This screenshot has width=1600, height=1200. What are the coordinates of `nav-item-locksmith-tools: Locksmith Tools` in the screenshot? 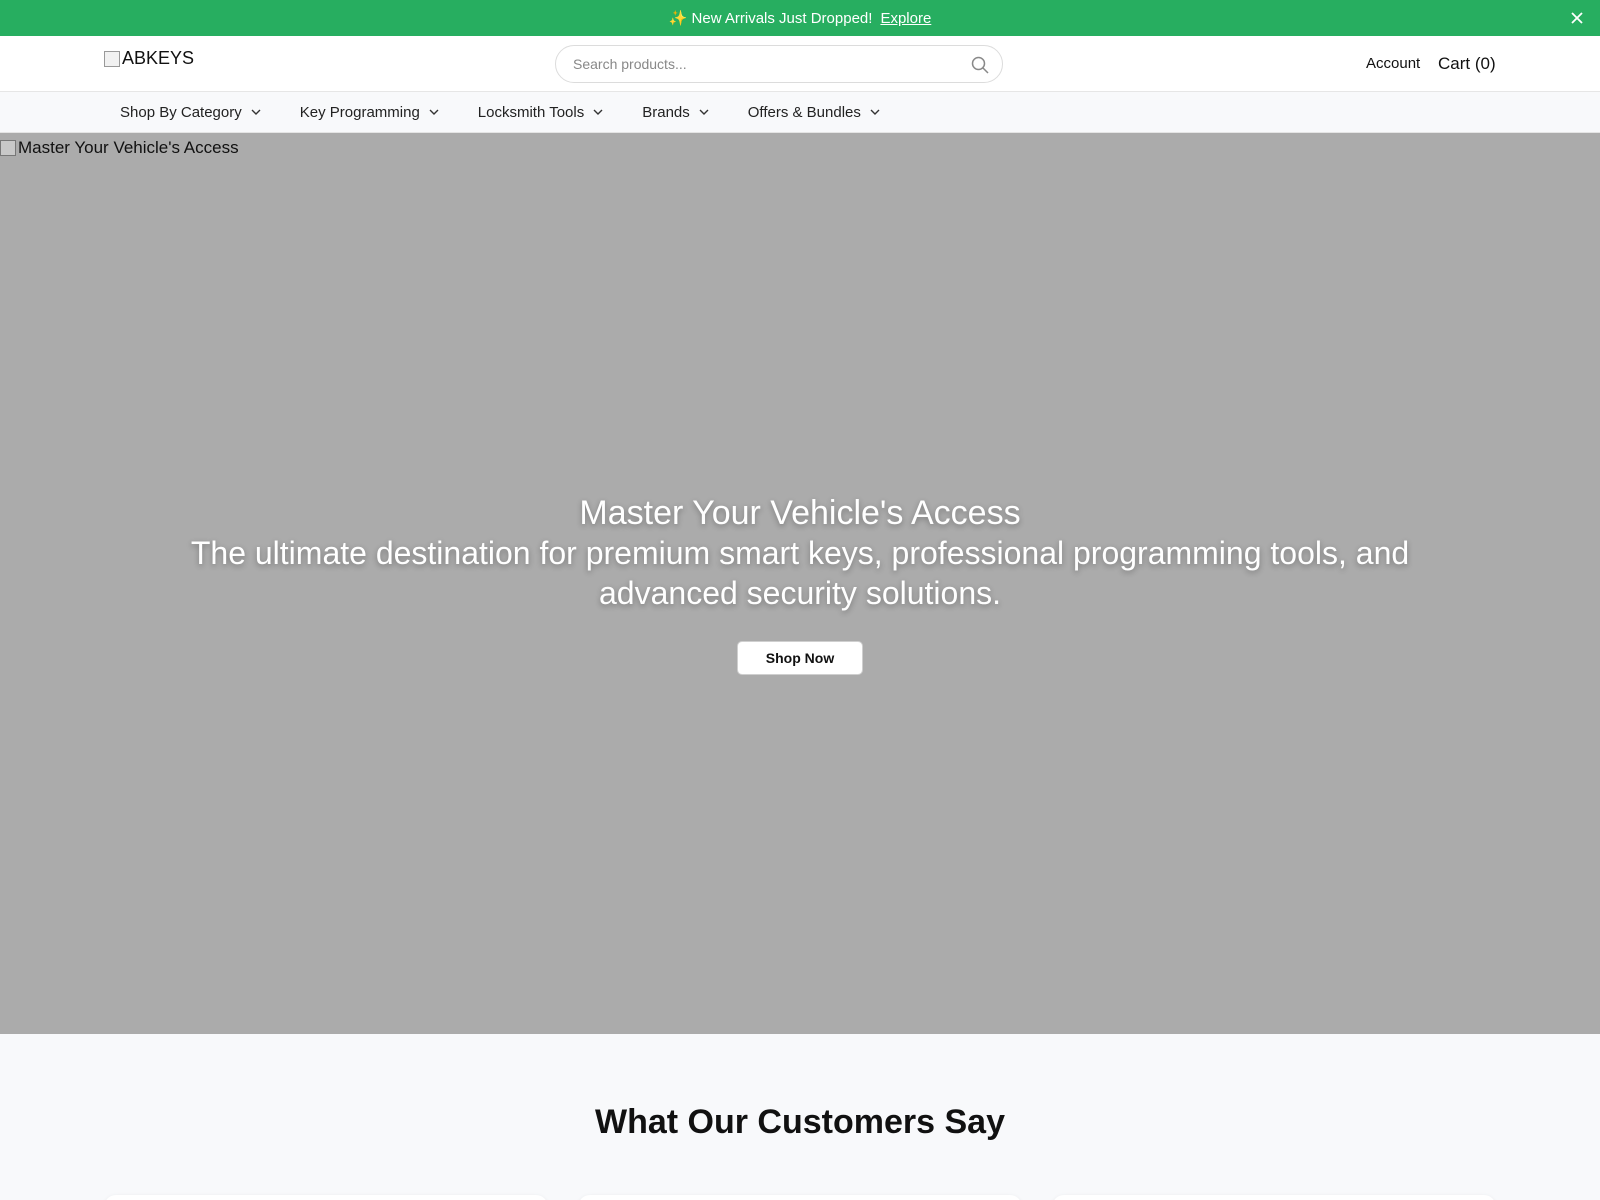 It's located at (541, 112).